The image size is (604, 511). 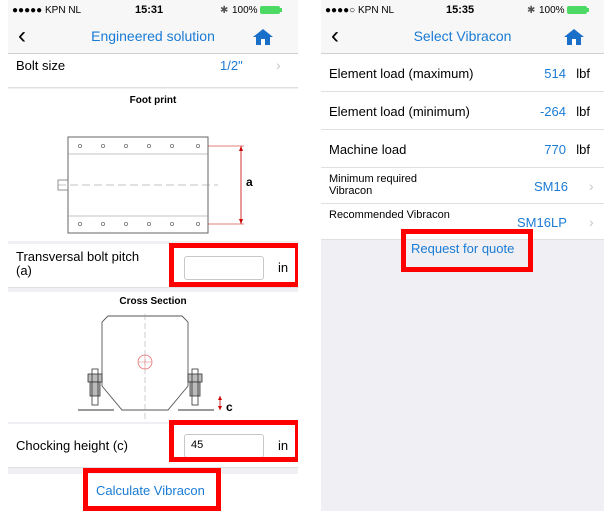 I want to click on row-value: -264, so click(x=552, y=111).